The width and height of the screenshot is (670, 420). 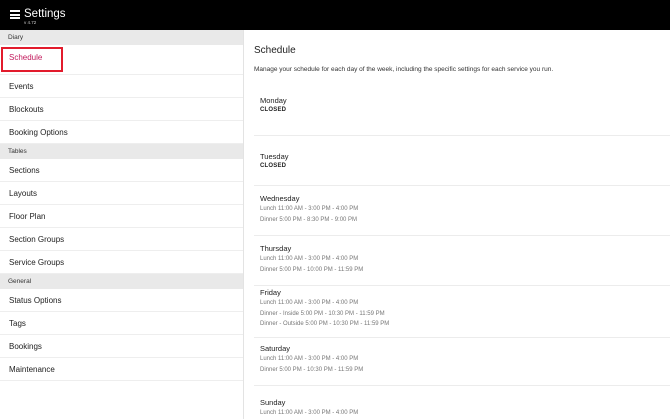 What do you see at coordinates (309, 219) in the screenshot?
I see `service-item: Dinner 5:00 PM - 8:30 PM - 9:00 PM` at bounding box center [309, 219].